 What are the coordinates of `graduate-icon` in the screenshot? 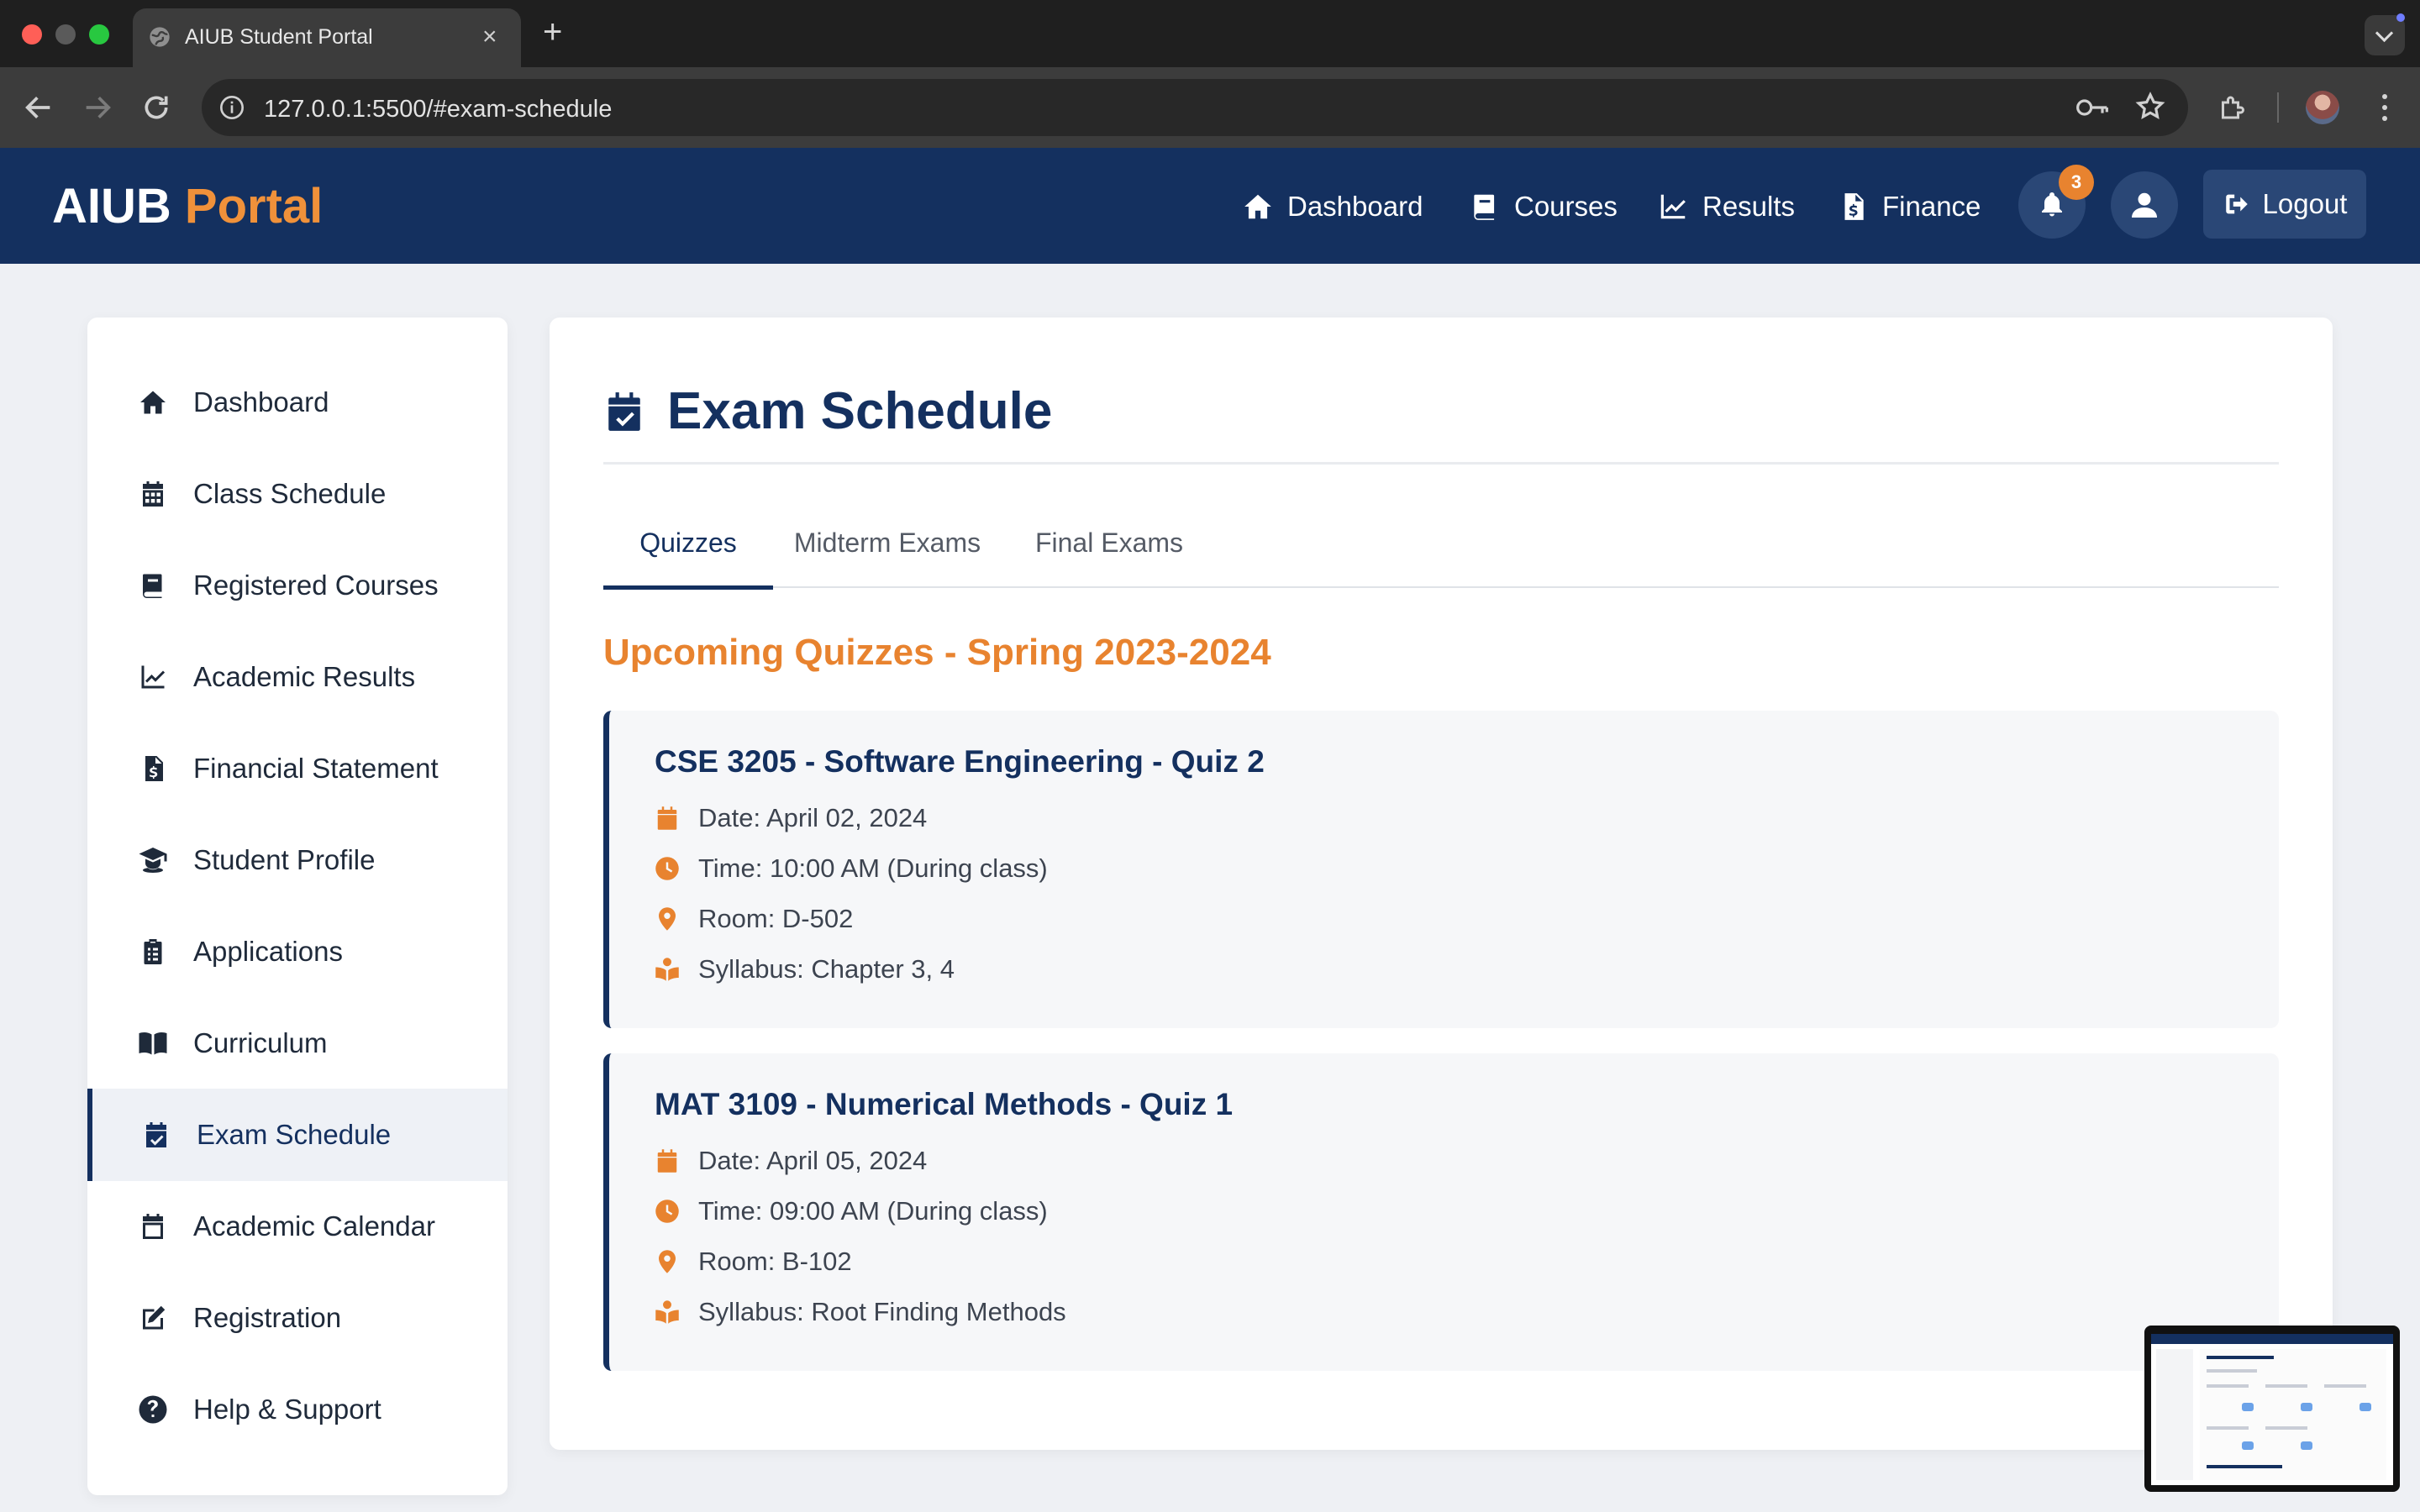 It's located at (153, 860).